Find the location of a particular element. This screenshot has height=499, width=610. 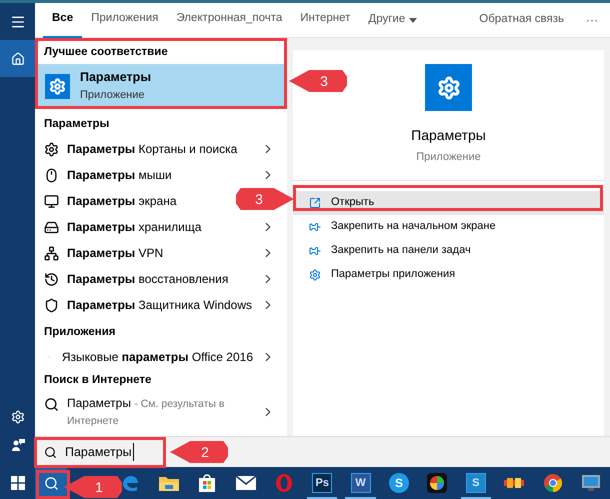

app-tile-icon: Ps is located at coordinates (322, 483).